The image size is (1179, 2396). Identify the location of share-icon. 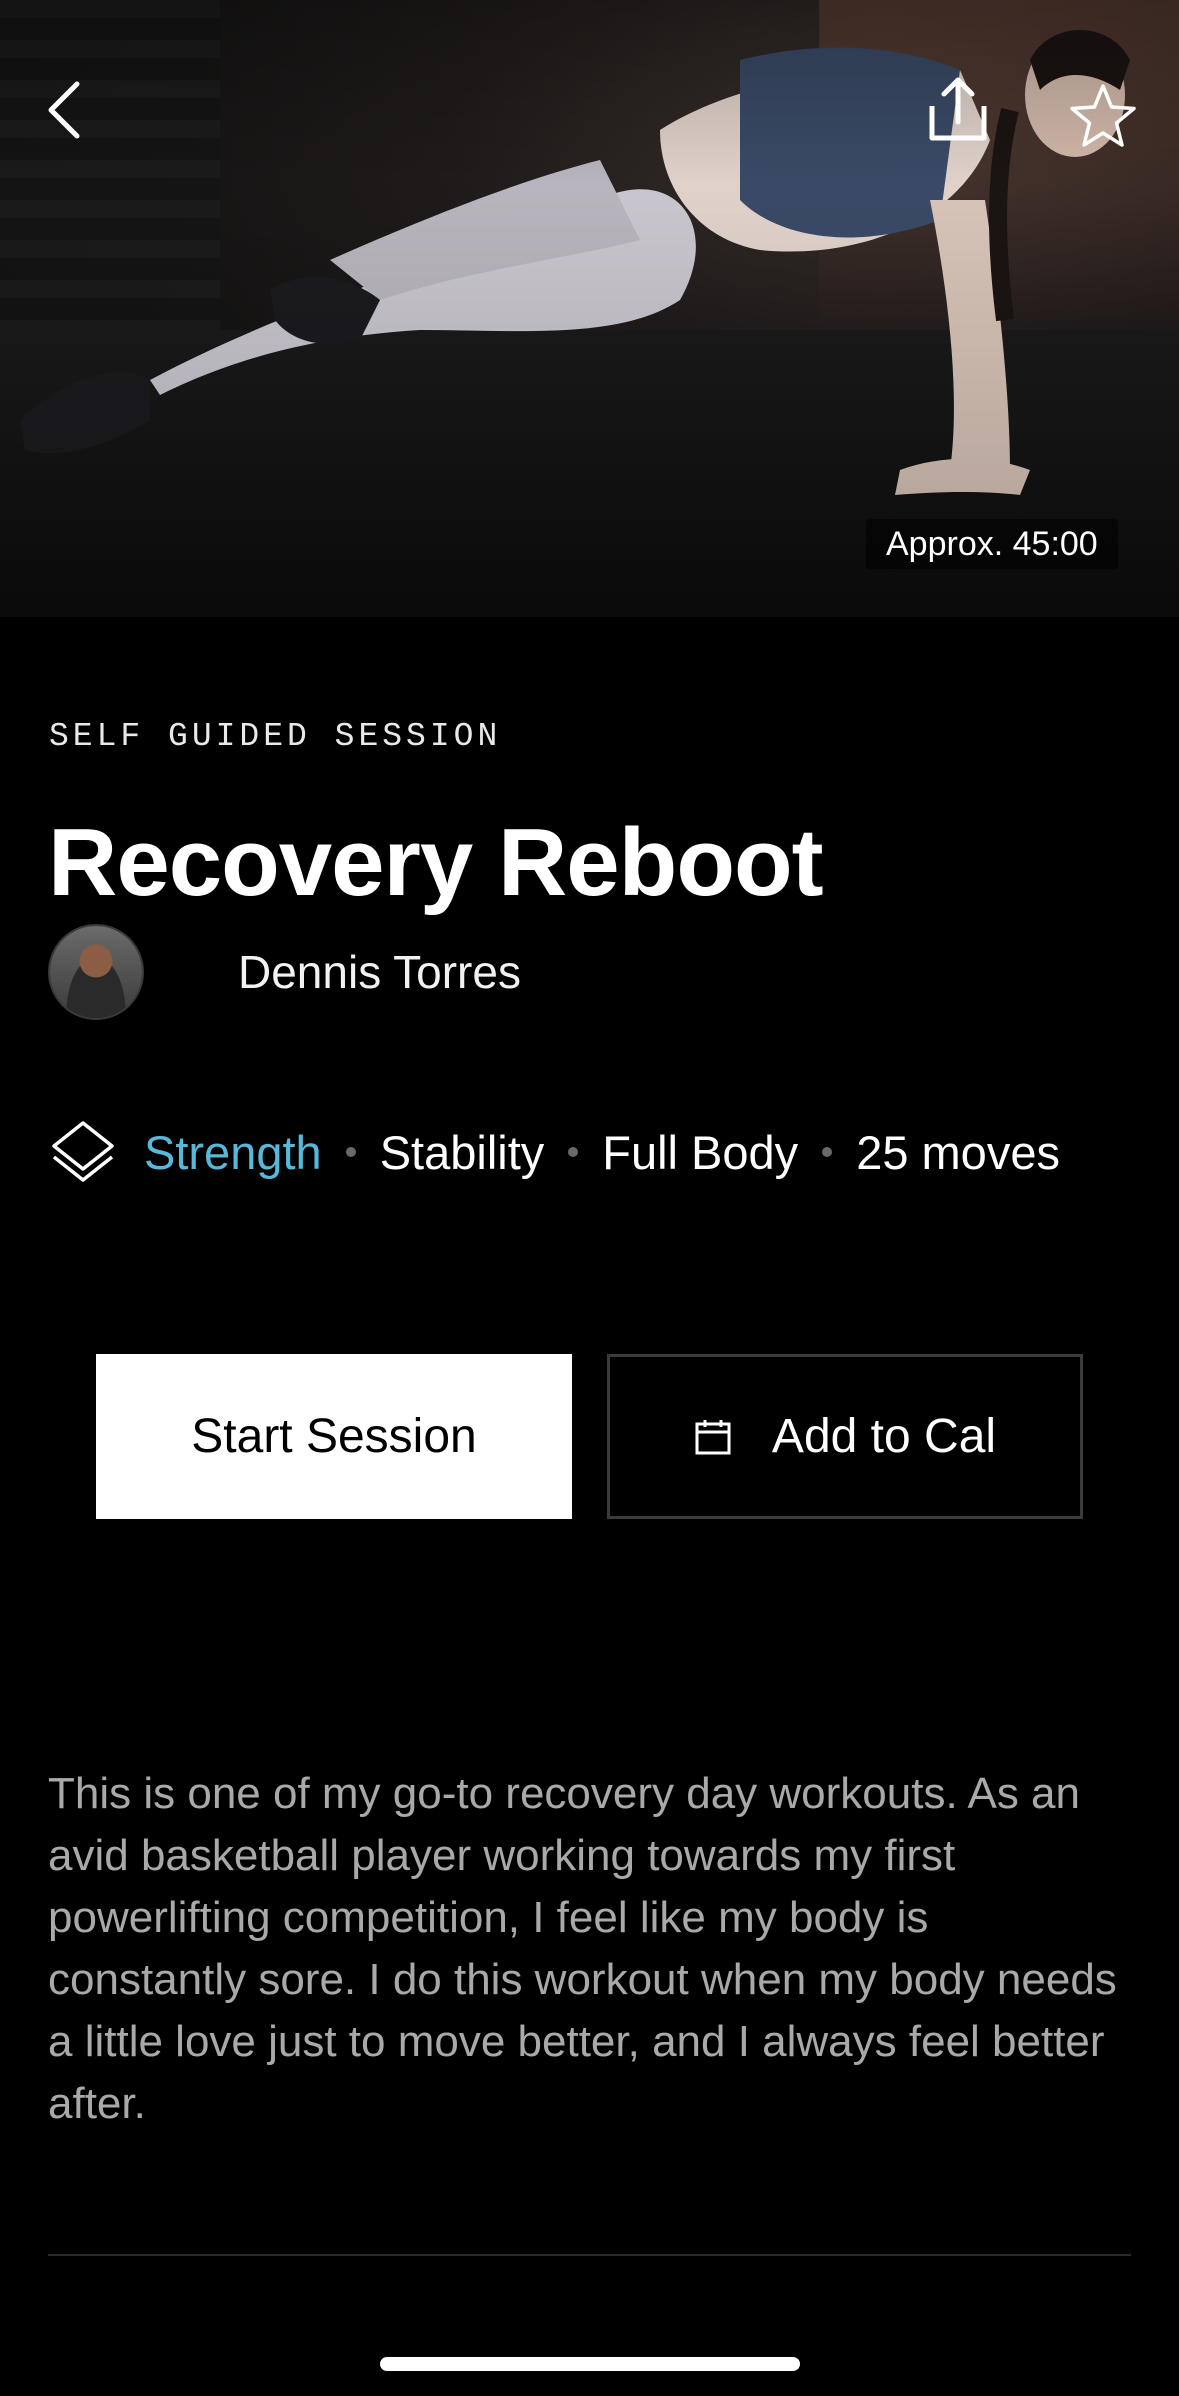
(958, 109).